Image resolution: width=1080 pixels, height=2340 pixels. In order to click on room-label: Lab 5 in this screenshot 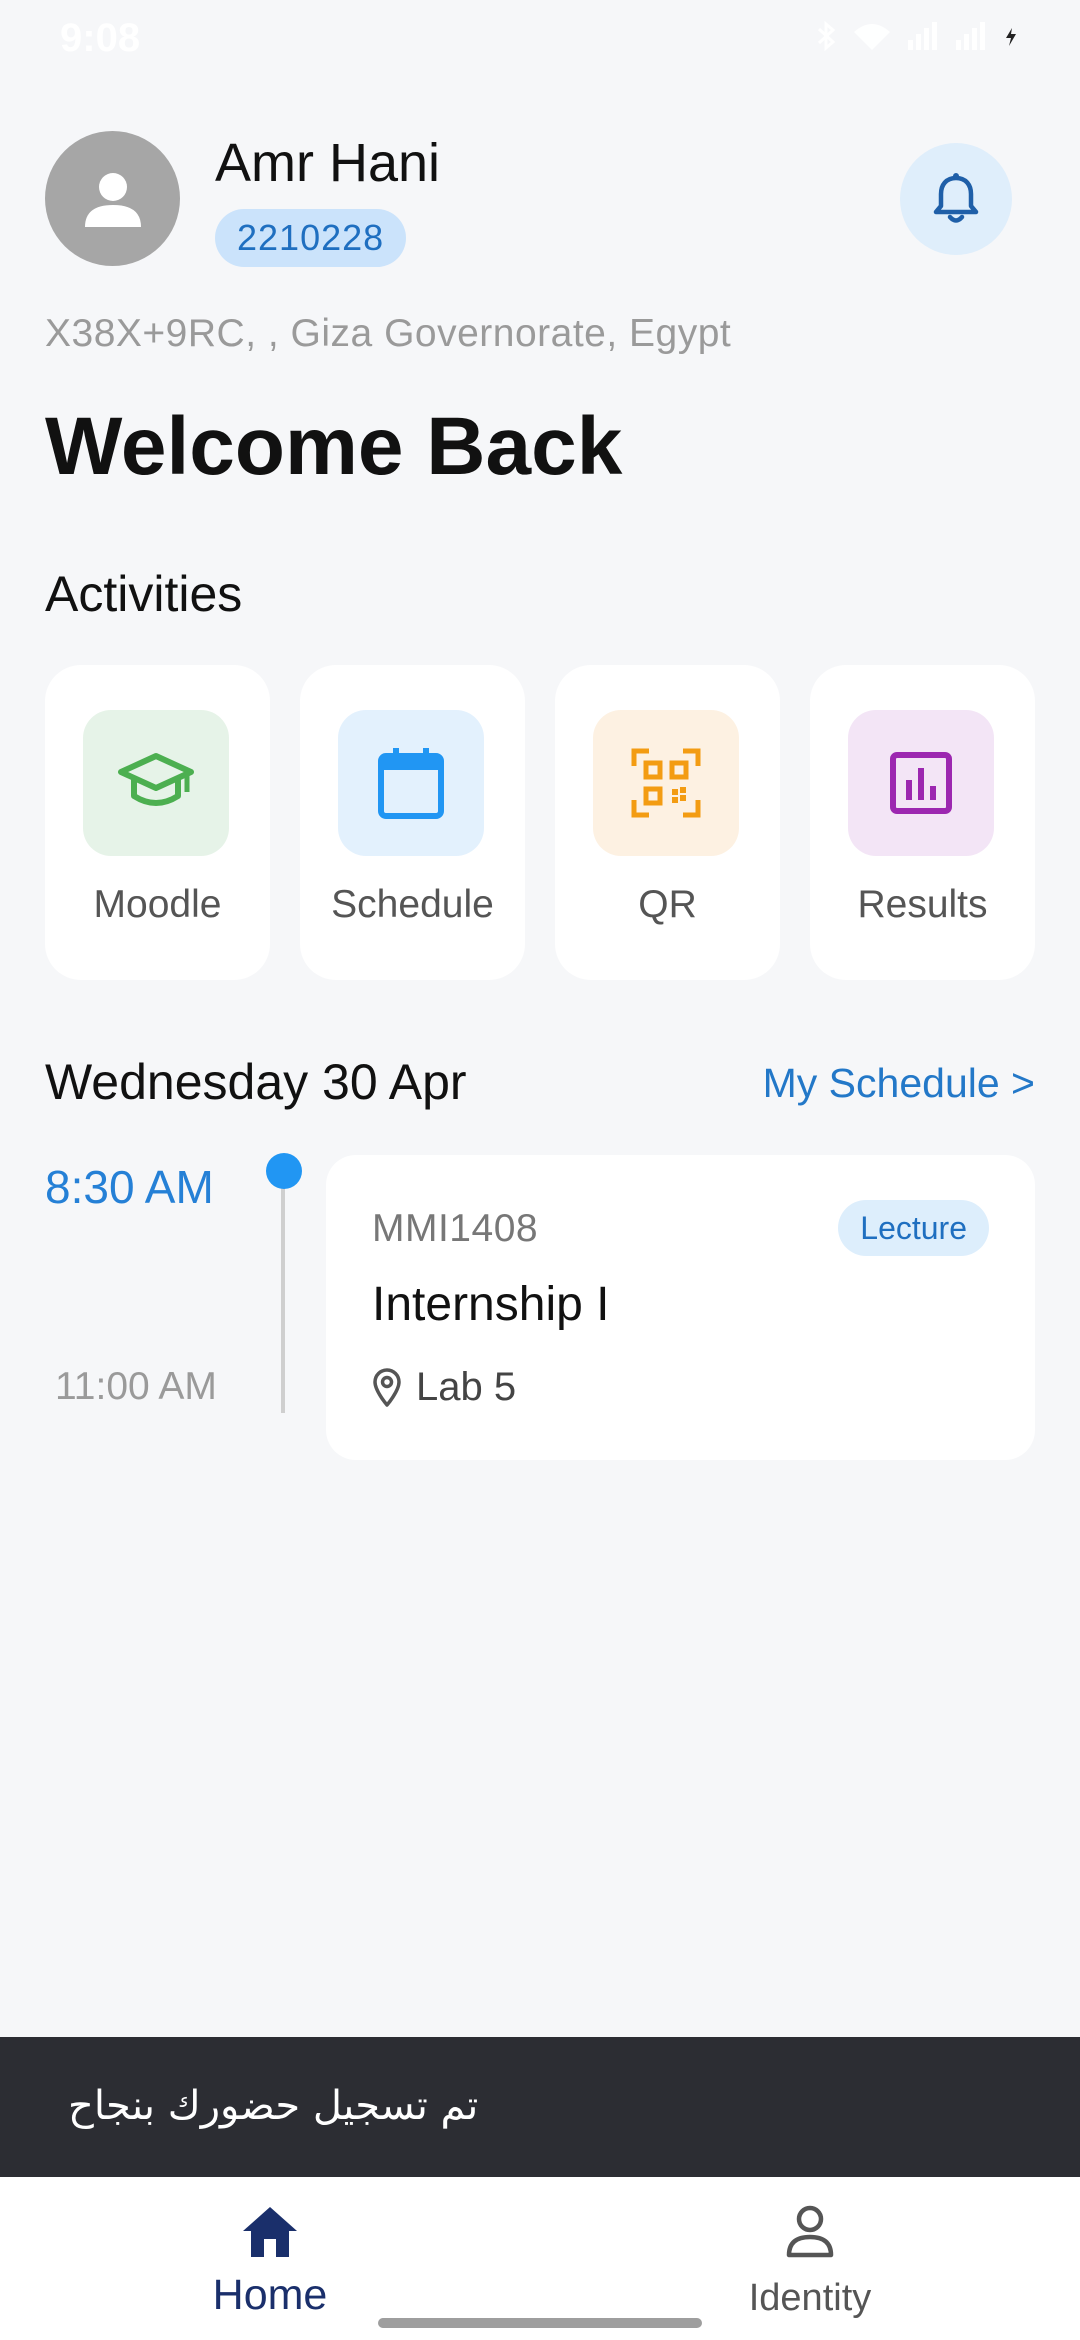, I will do `click(466, 1387)`.